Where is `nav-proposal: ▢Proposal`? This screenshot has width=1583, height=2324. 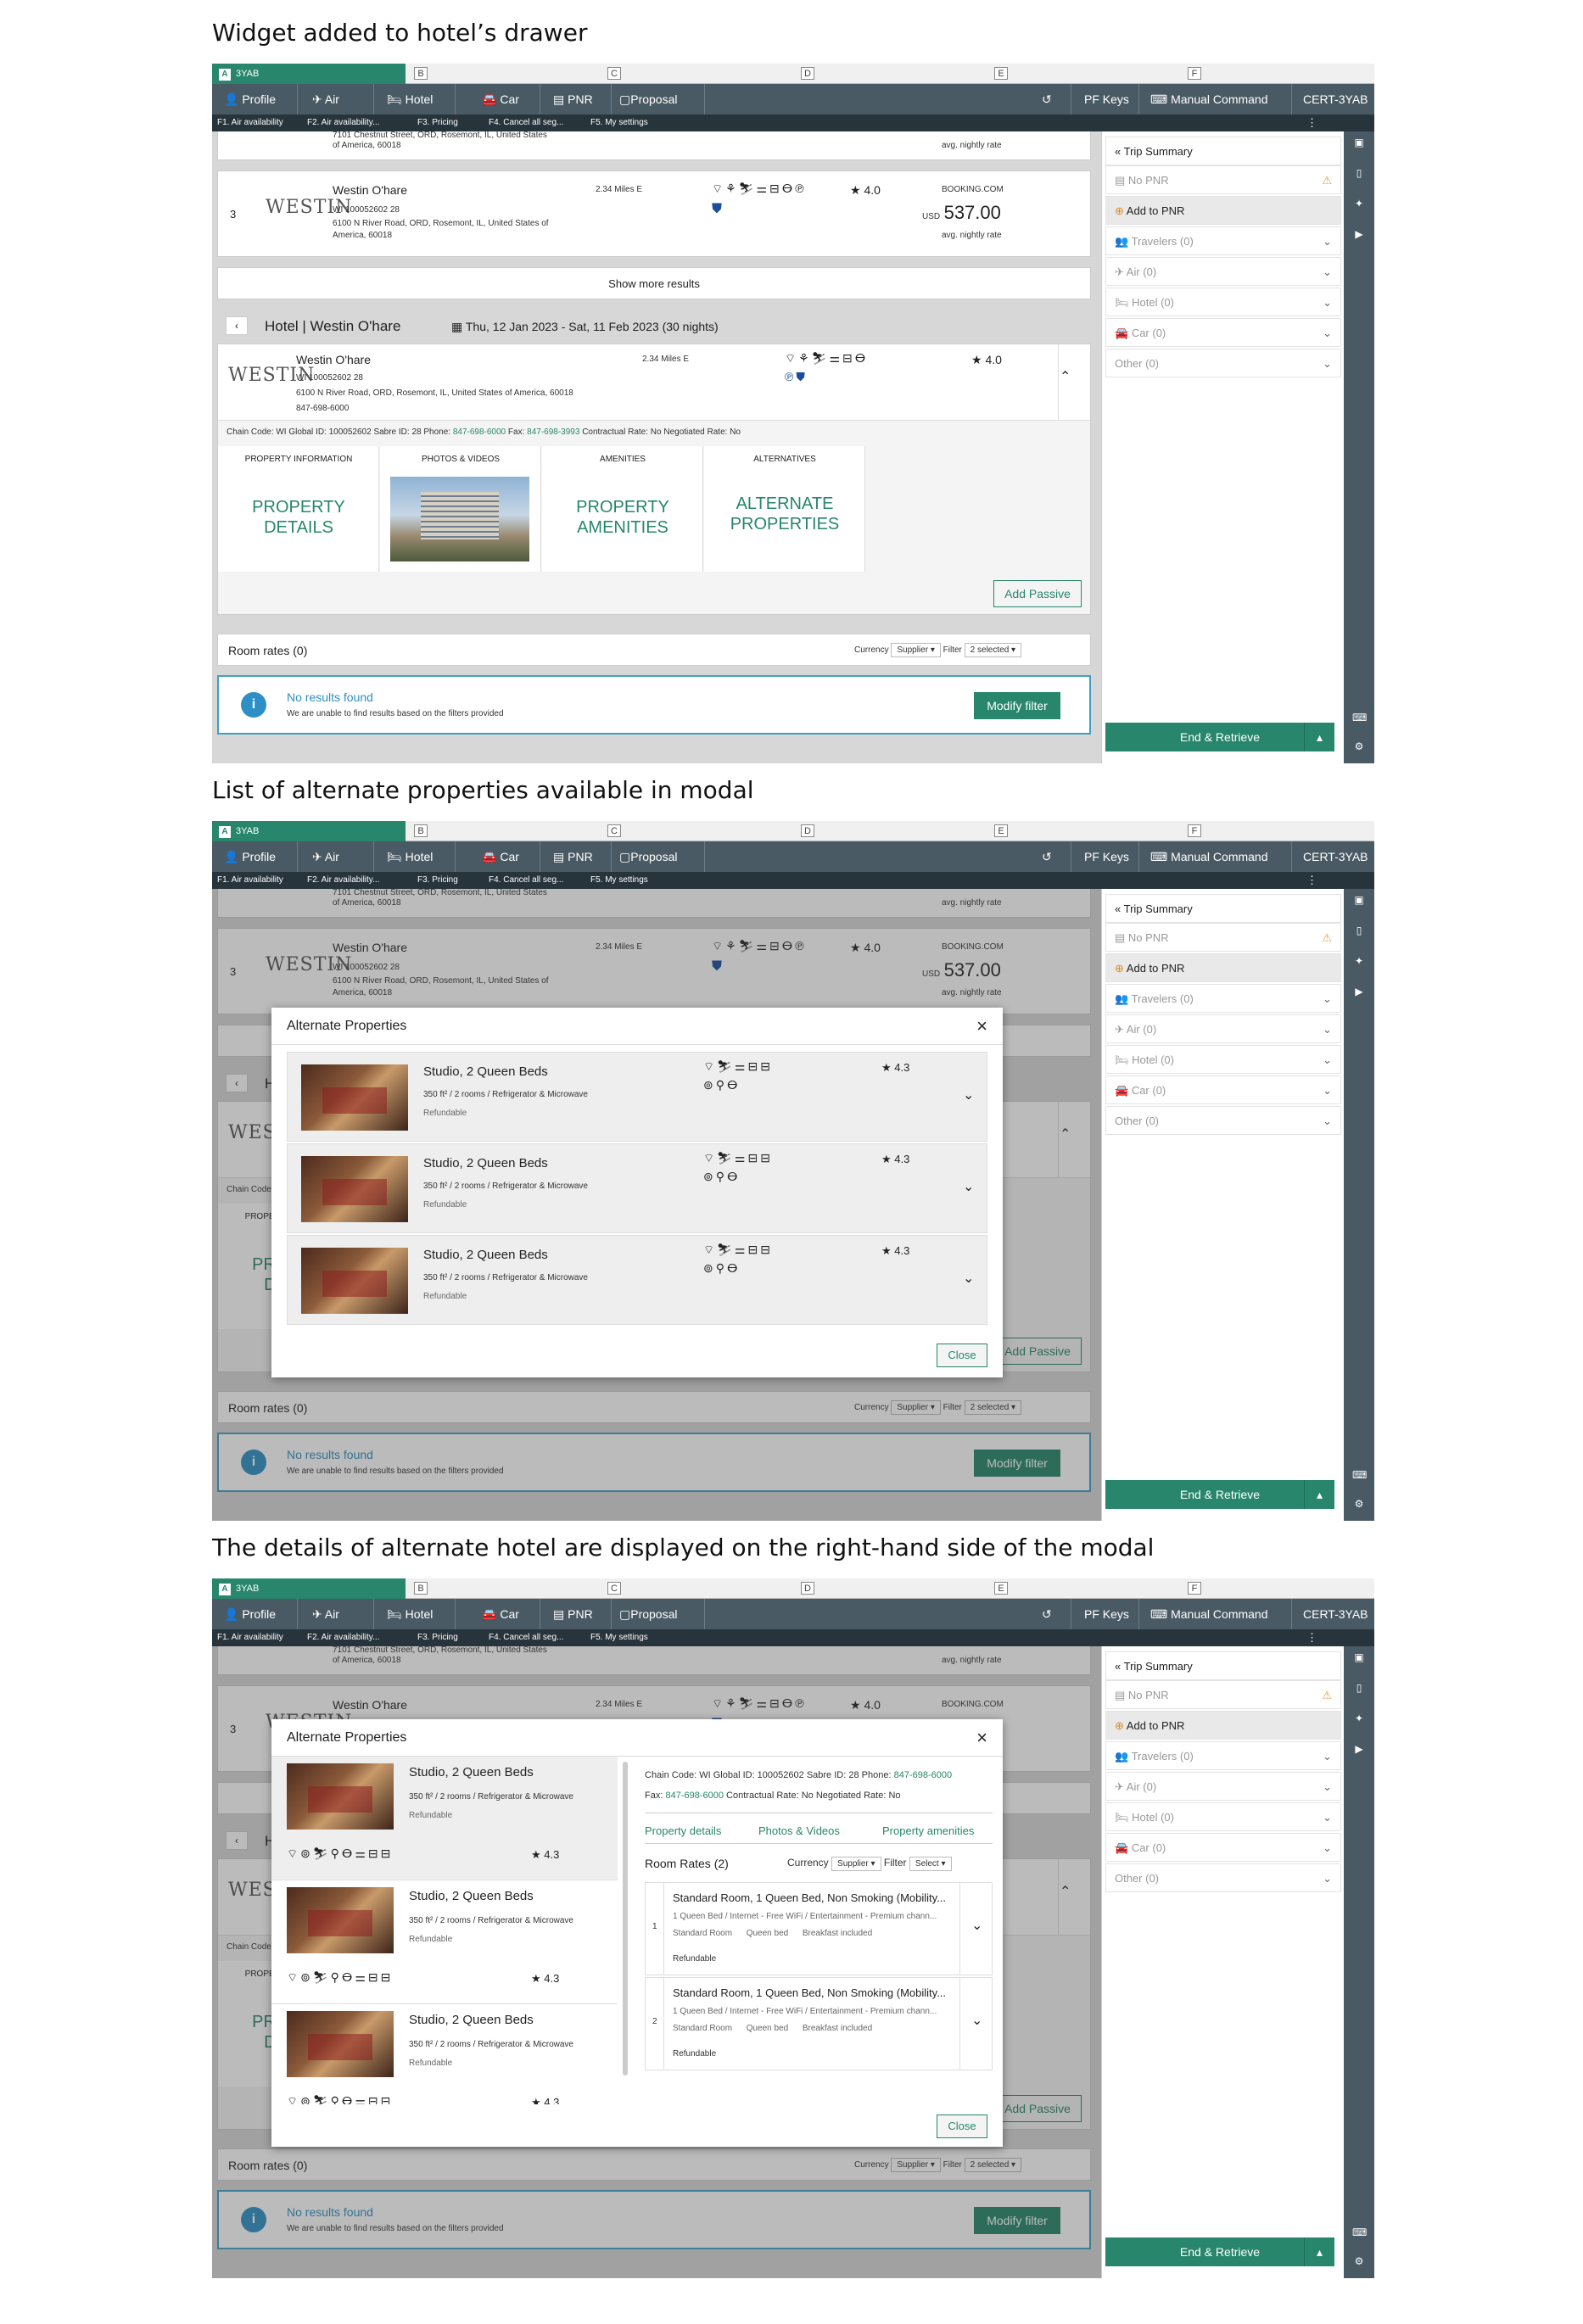 nav-proposal: ▢Proposal is located at coordinates (648, 99).